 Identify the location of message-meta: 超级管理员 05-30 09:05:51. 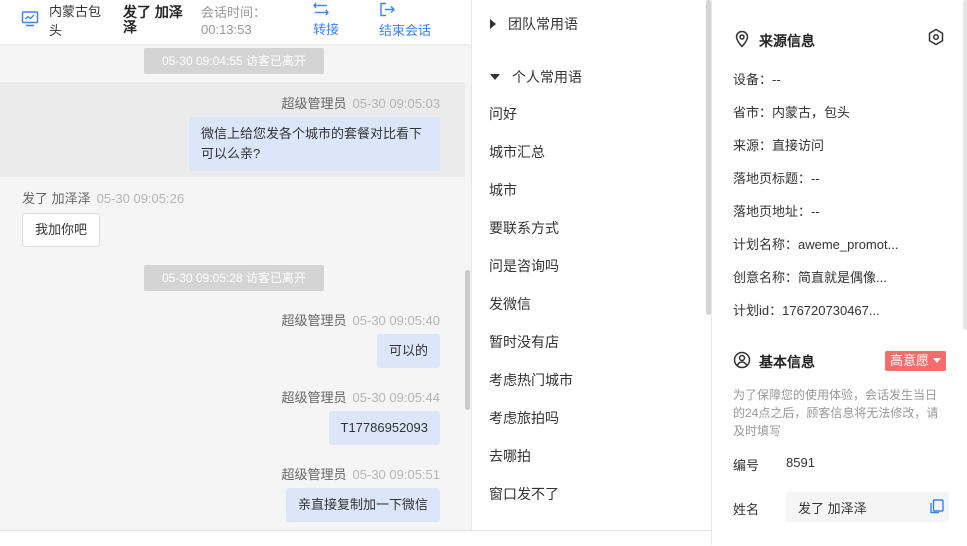
(361, 473).